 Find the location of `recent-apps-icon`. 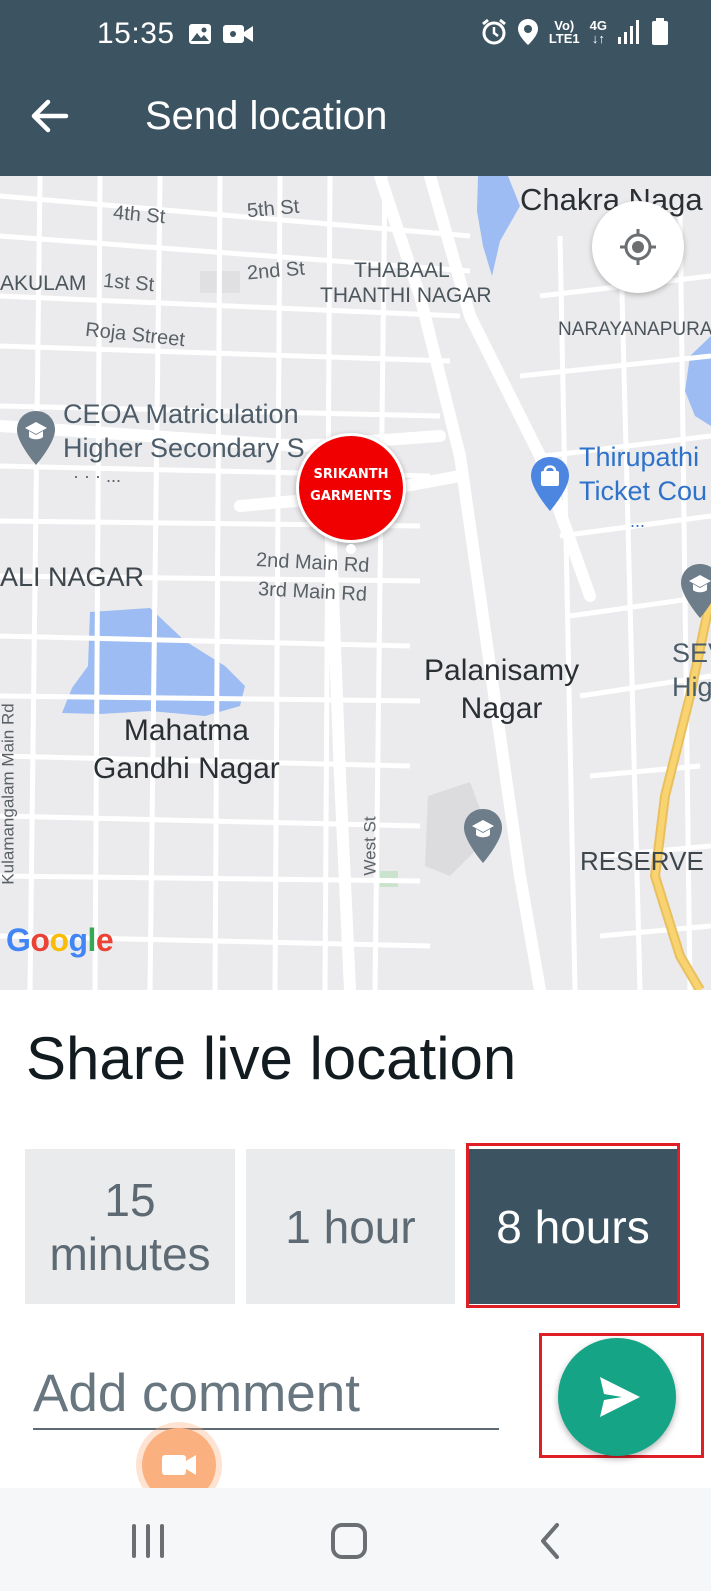

recent-apps-icon is located at coordinates (148, 1541).